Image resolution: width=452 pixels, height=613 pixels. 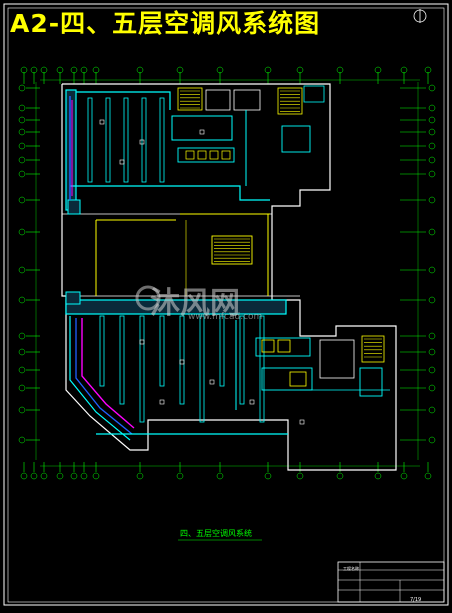 I want to click on main-duct-left-upper, so click(x=71, y=150).